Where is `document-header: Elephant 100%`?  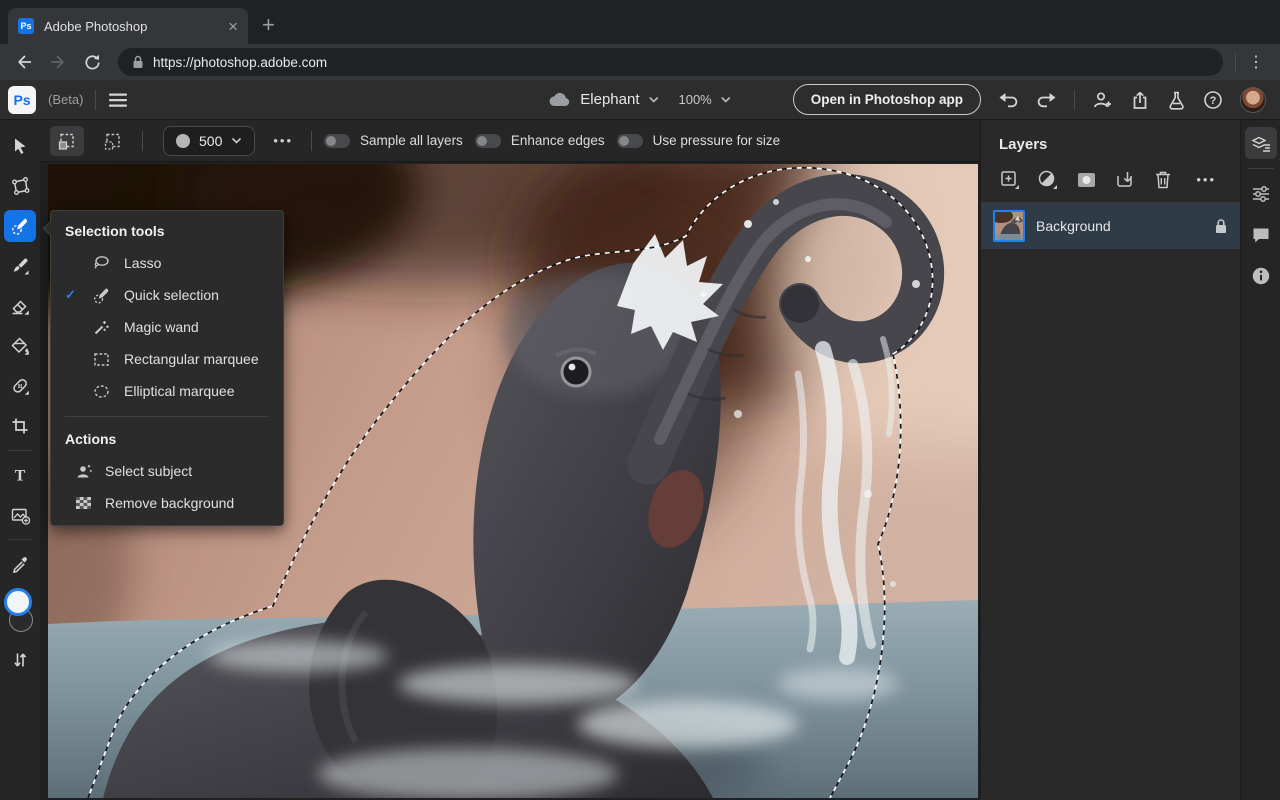 document-header: Elephant 100% is located at coordinates (639, 99).